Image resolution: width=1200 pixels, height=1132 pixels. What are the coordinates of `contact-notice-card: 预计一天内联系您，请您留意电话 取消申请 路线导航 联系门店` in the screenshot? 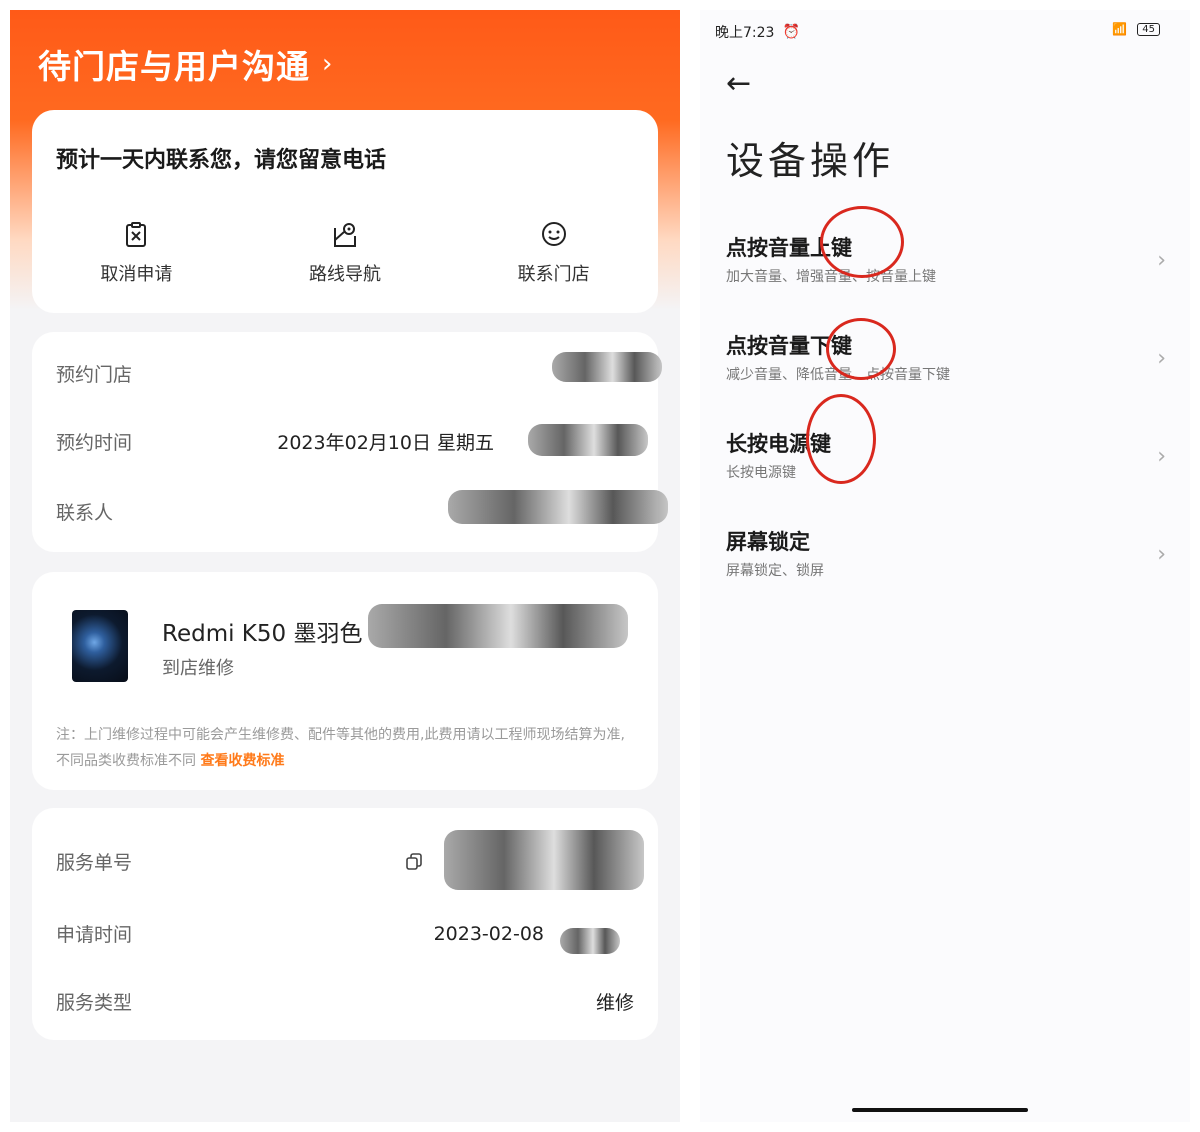 It's located at (345, 211).